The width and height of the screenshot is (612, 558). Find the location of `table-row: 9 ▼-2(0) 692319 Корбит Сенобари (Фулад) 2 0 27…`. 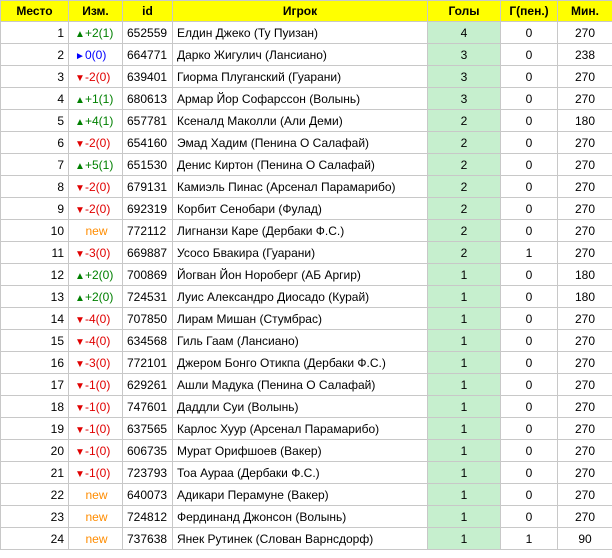

table-row: 9 ▼-2(0) 692319 Корбит Сенобари (Фулад) 2 0 27… is located at coordinates (306, 208).